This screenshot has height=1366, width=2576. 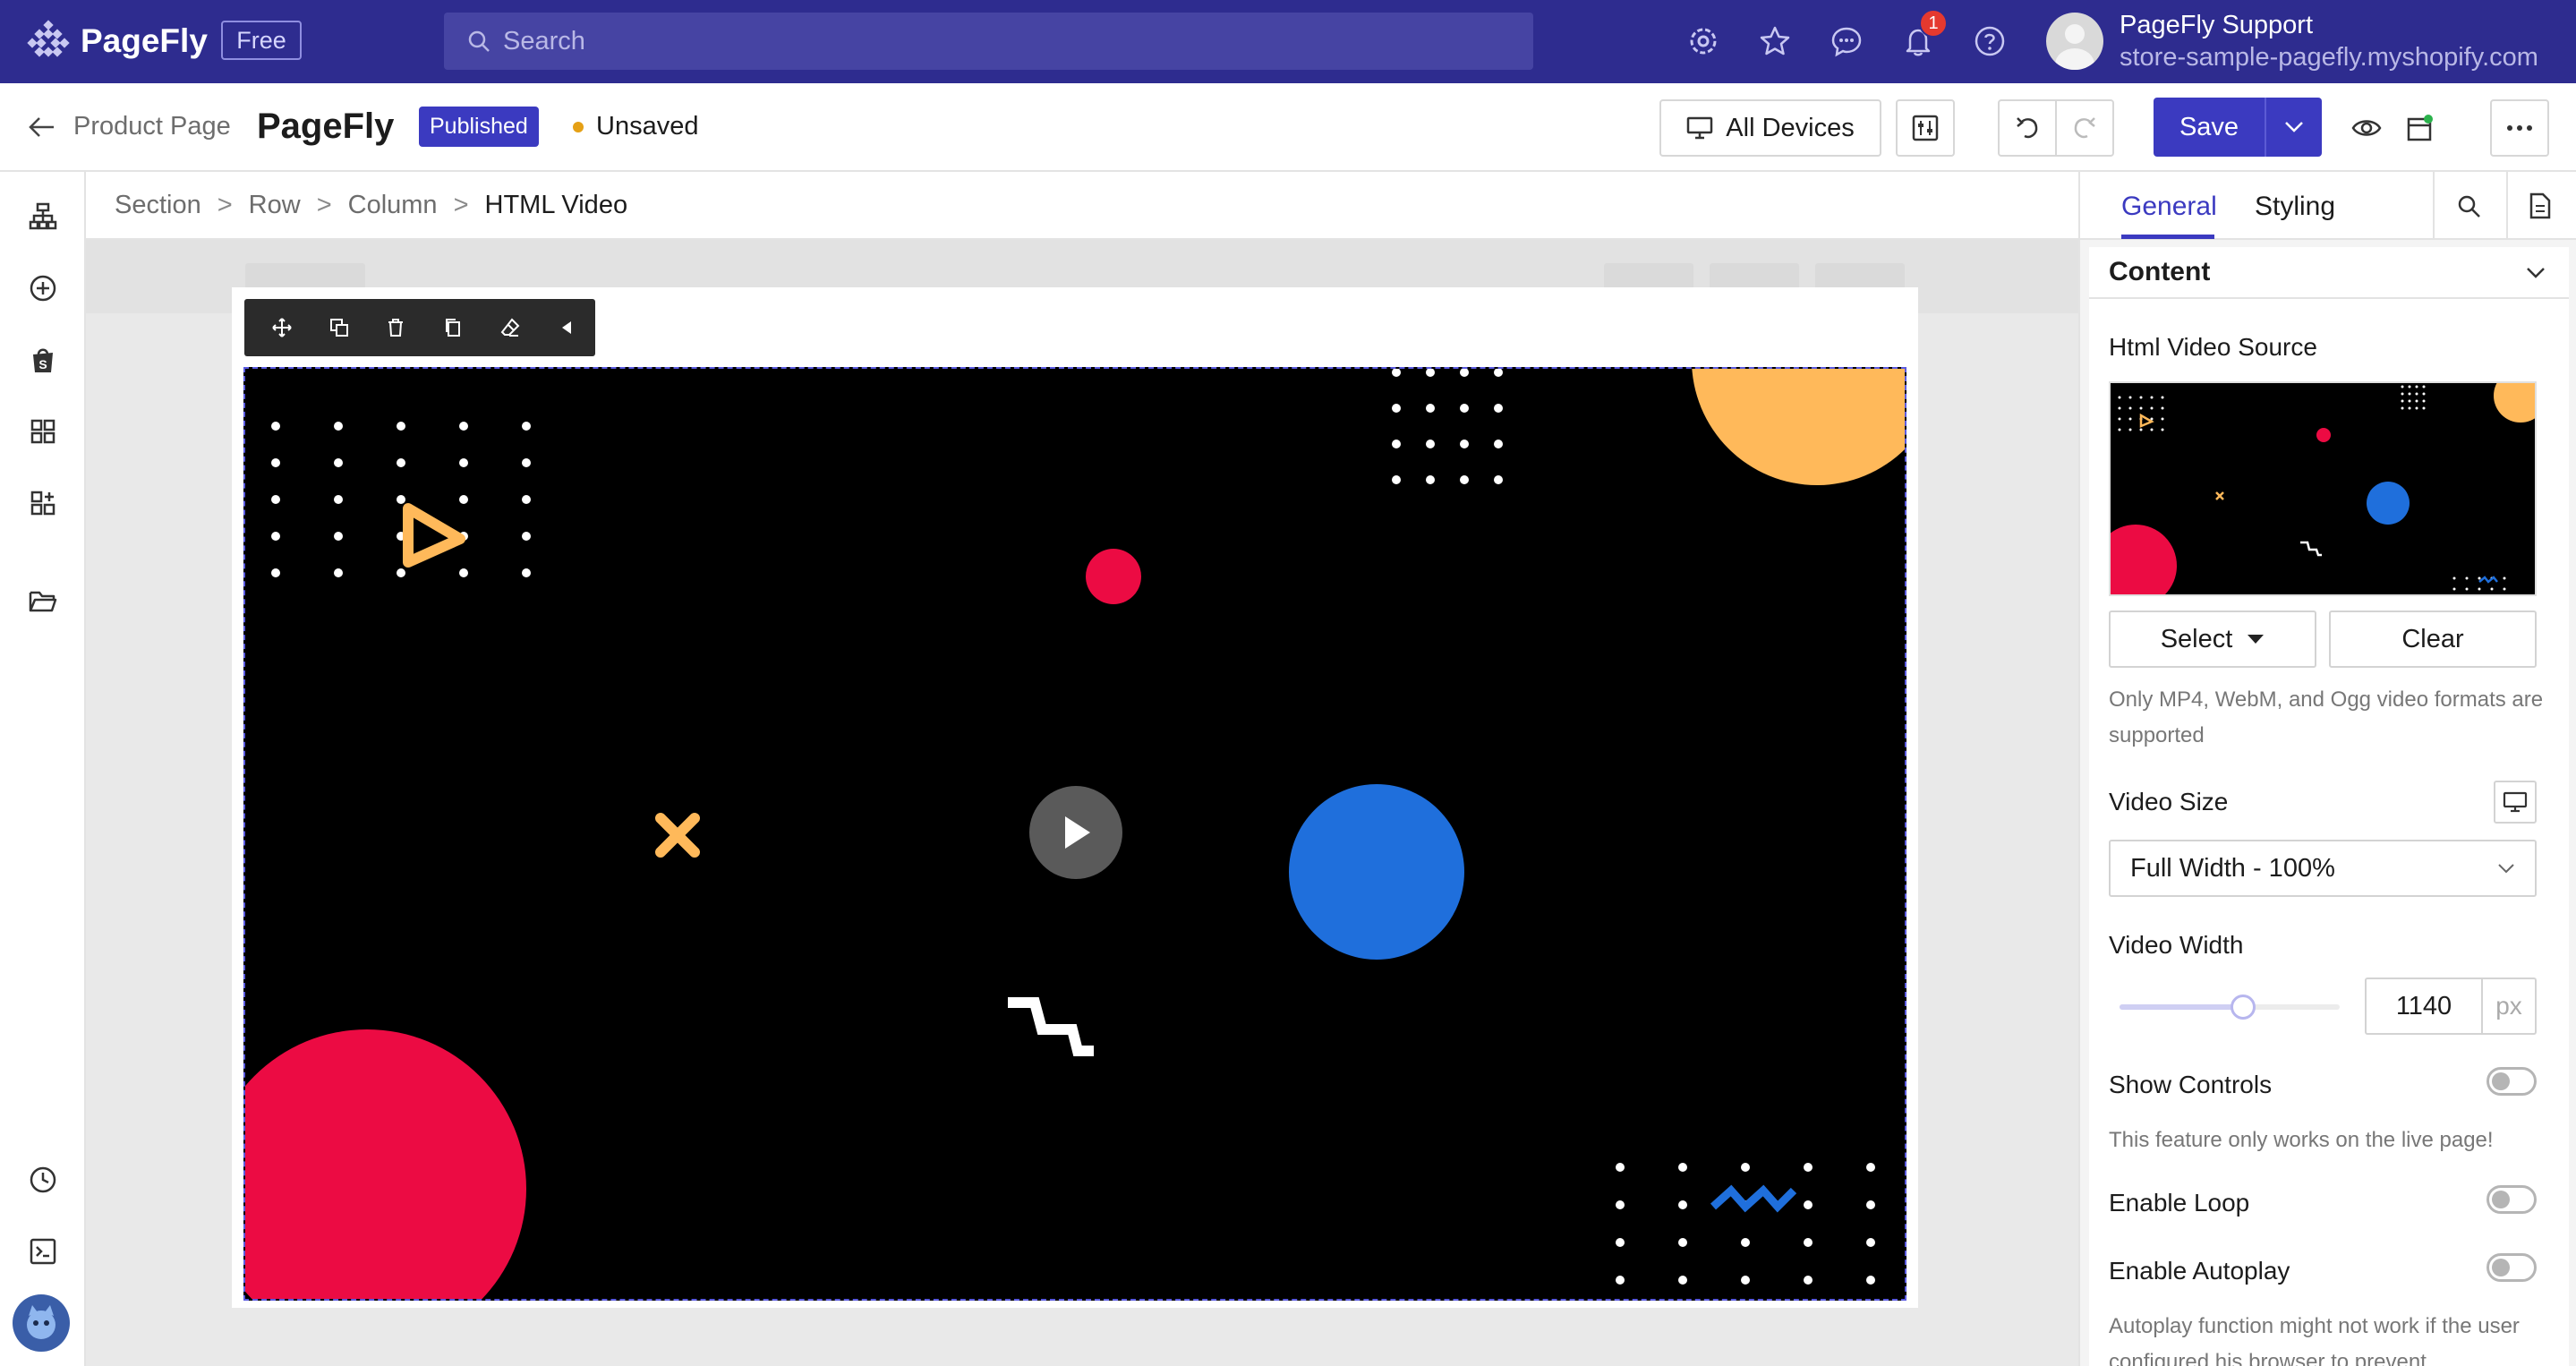 I want to click on save-state-text: Unsaved, so click(x=647, y=126).